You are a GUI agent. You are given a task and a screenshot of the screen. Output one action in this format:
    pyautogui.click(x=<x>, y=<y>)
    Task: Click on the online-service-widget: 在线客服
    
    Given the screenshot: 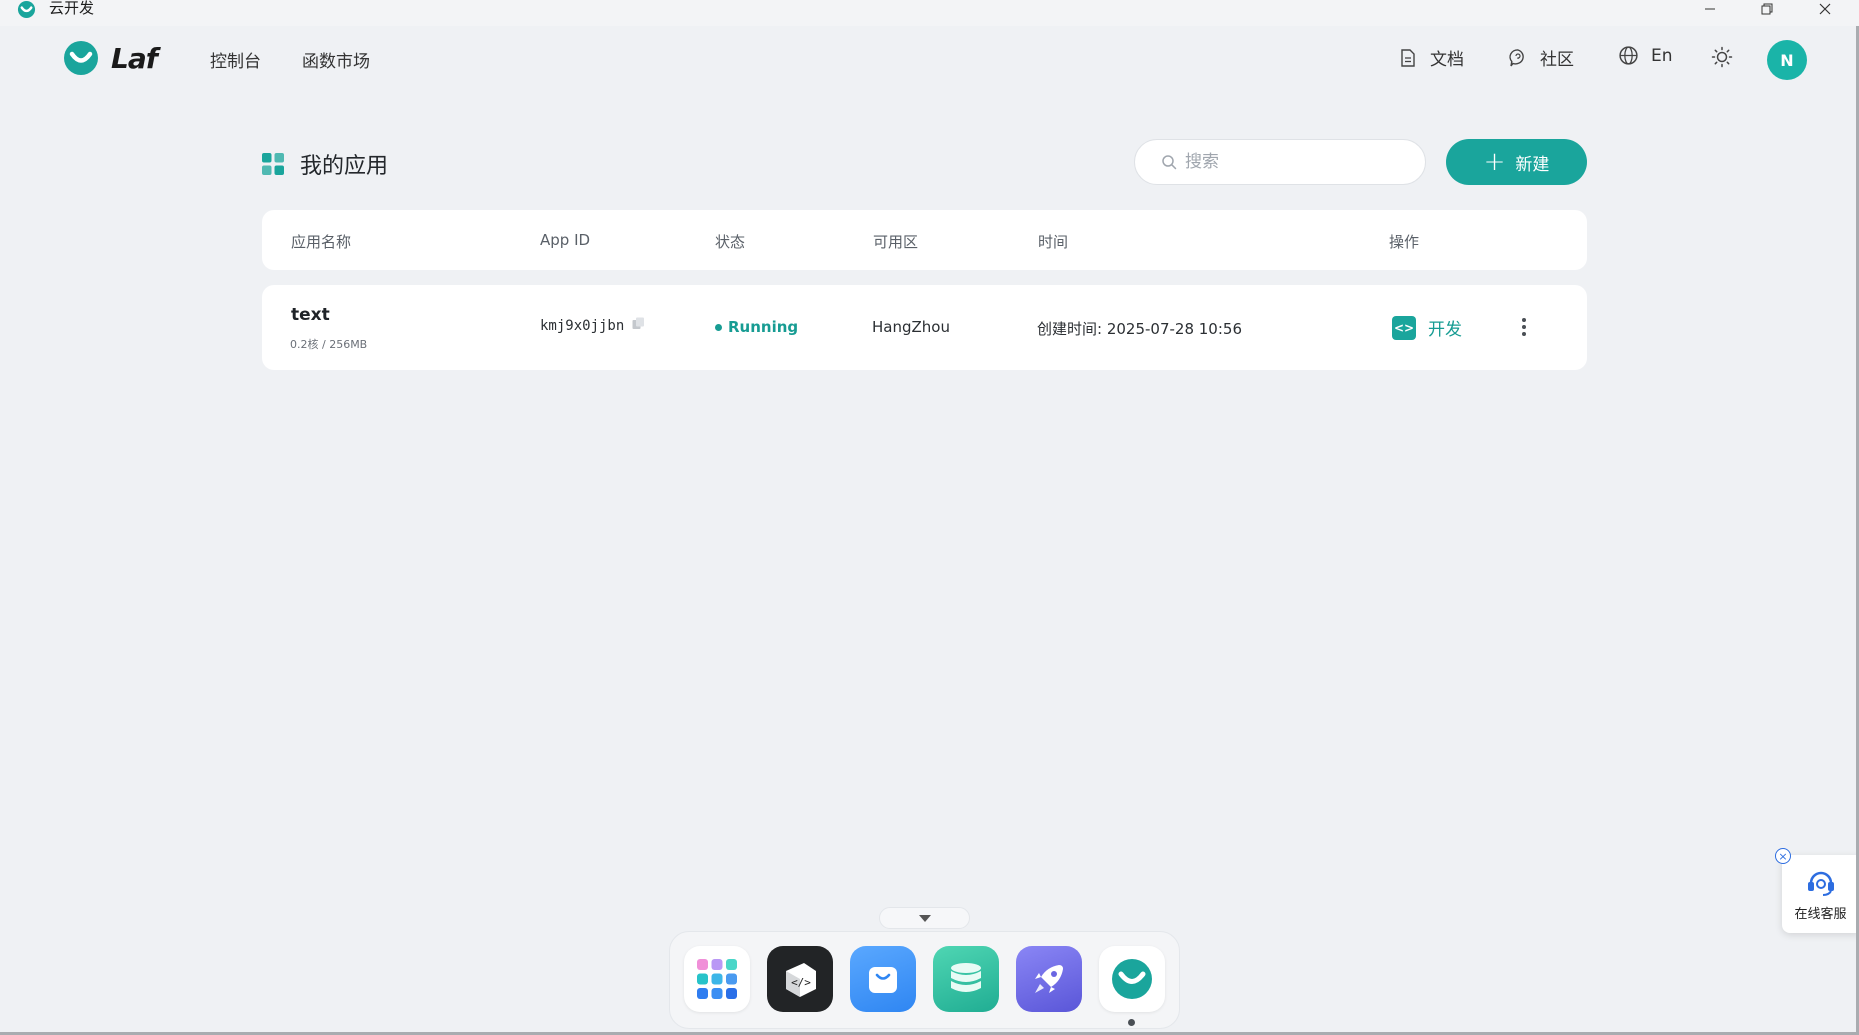 What is the action you would take?
    pyautogui.click(x=1820, y=894)
    